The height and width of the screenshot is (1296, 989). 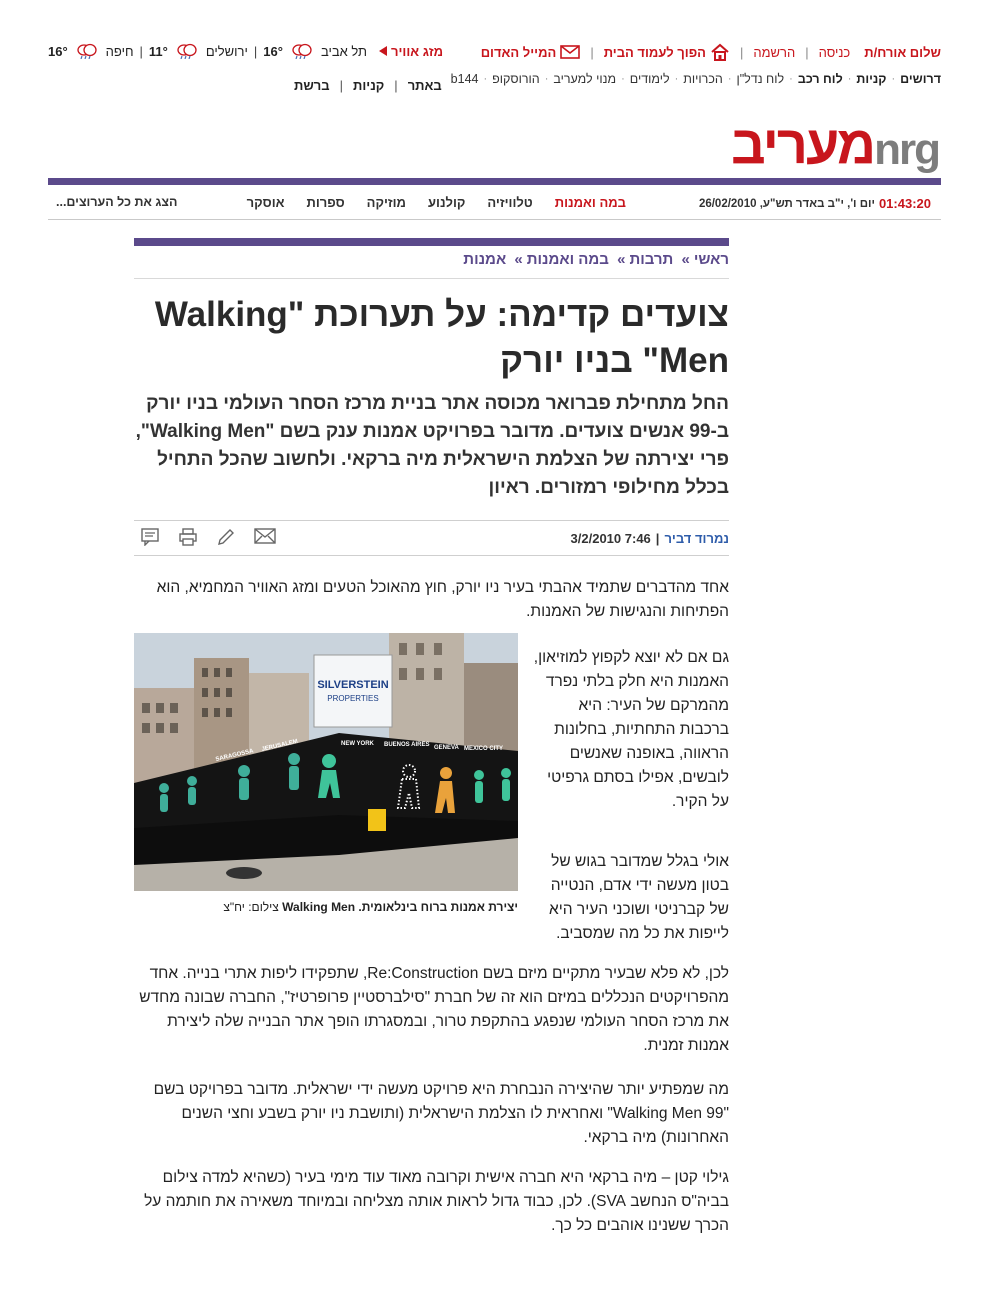 What do you see at coordinates (568, 259) in the screenshot?
I see `breadcrumb-stage-art: במה ואמנות` at bounding box center [568, 259].